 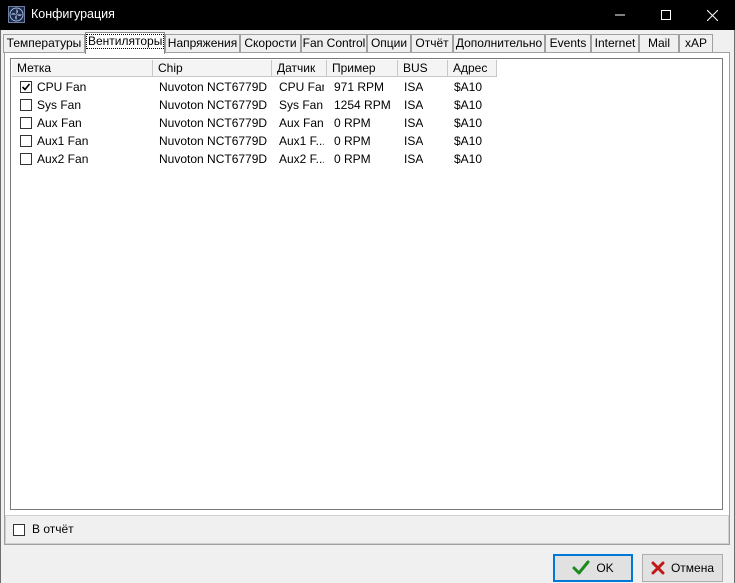 I want to click on column-header-sensor: Датчик, so click(x=299, y=68).